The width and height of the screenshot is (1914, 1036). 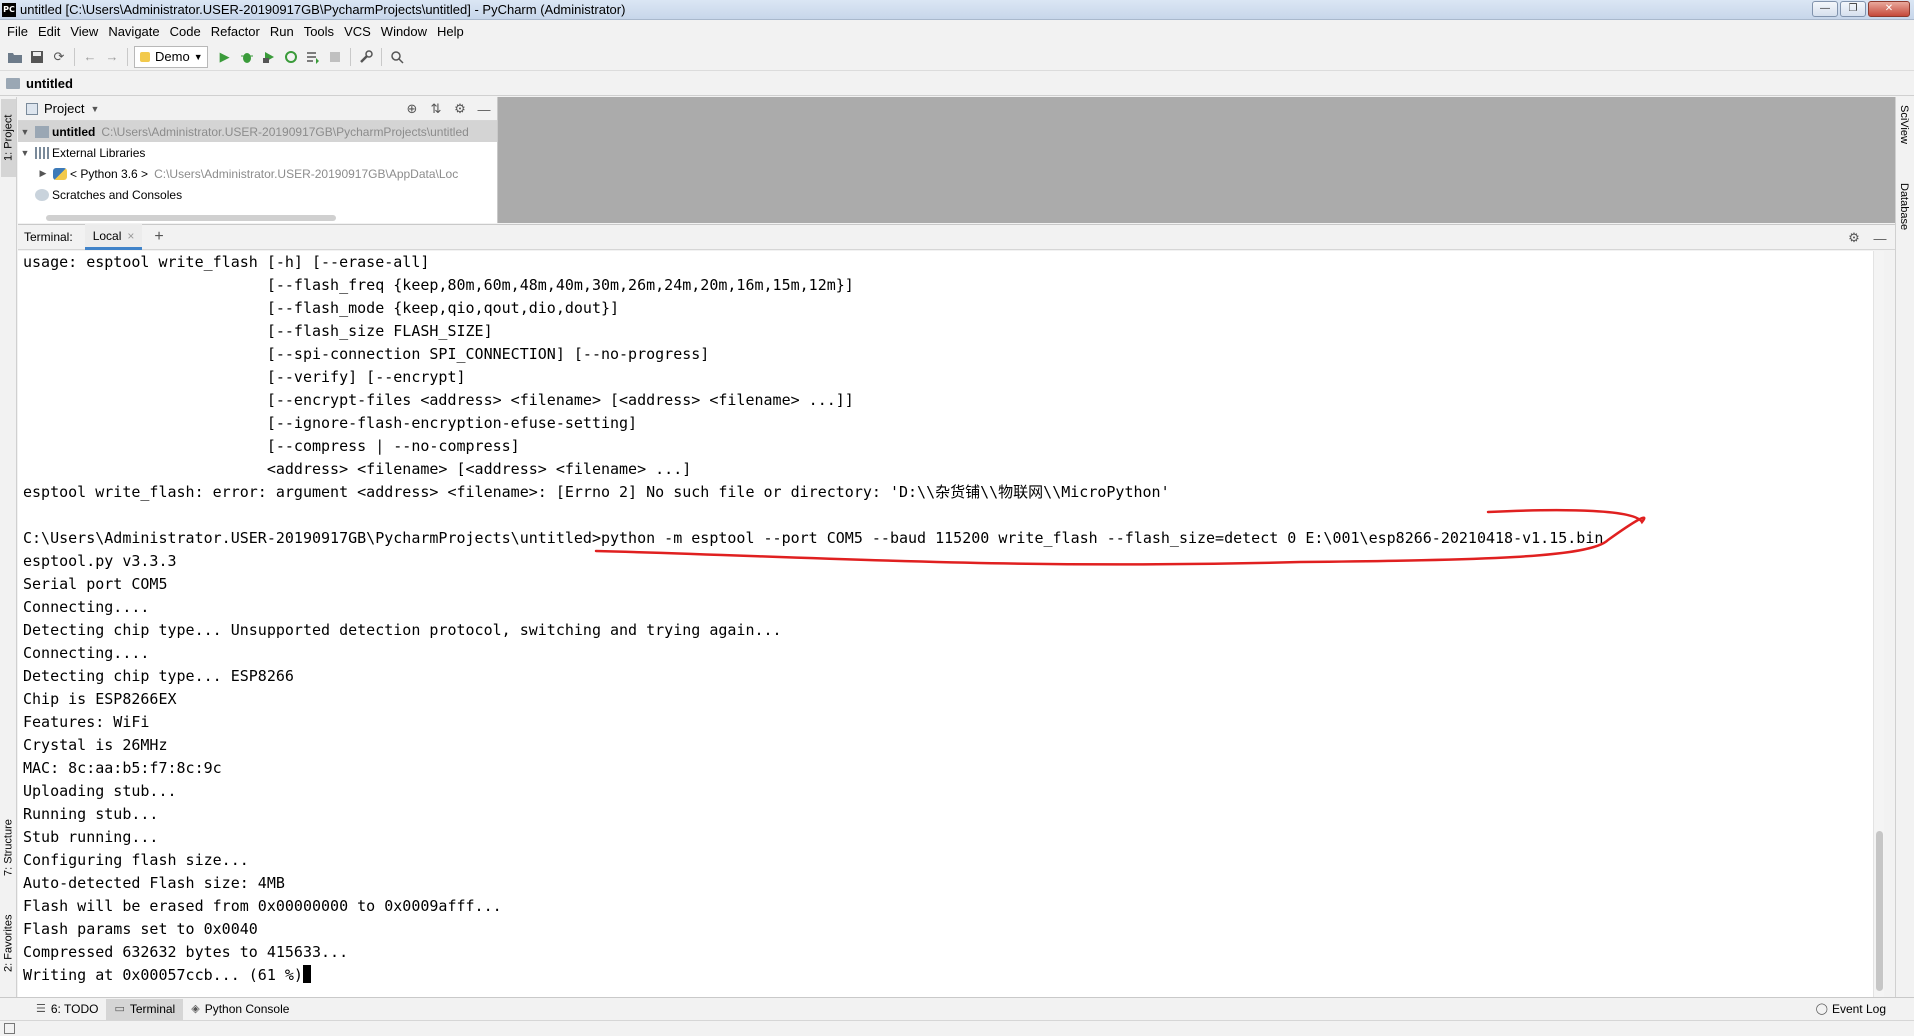 I want to click on run-with-coverage-icon, so click(x=269, y=57).